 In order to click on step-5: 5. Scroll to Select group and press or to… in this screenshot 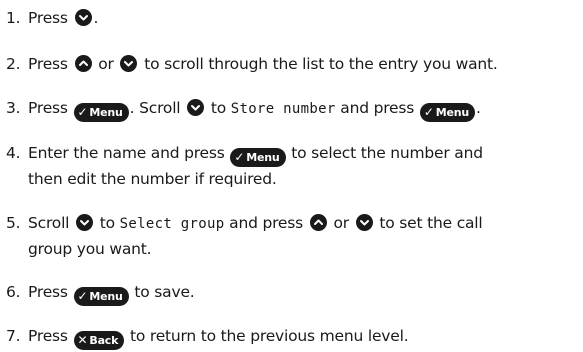, I will do `click(292, 236)`.